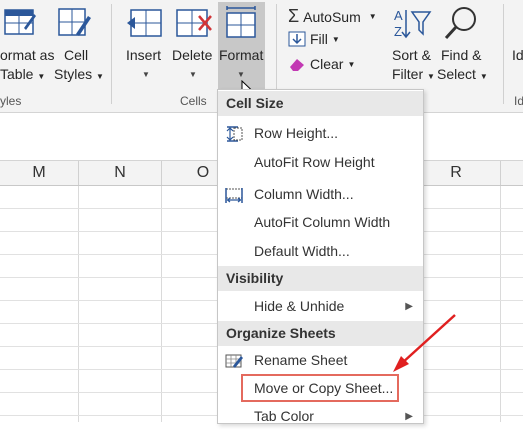 The height and width of the screenshot is (430, 523). Describe the element at coordinates (398, 31) in the screenshot. I see `svg-text: Z` at that location.